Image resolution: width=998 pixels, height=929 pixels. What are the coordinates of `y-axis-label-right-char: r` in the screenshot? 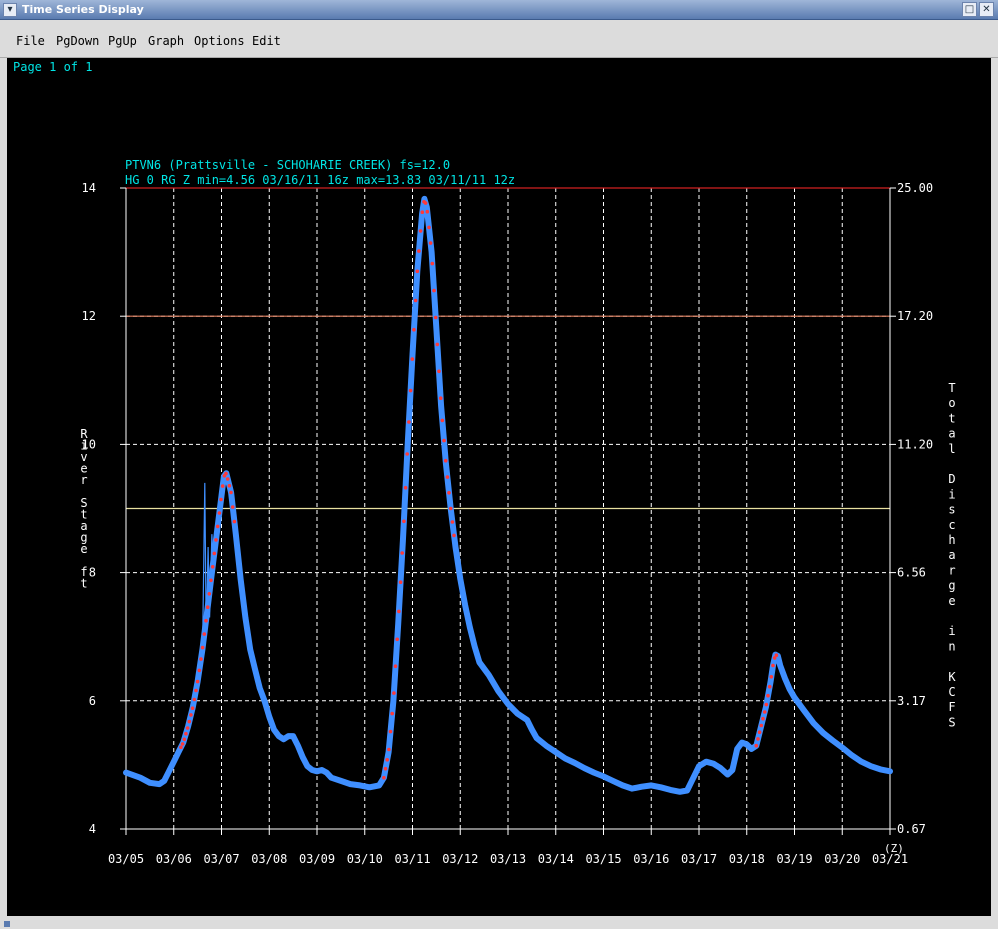 It's located at (951, 570).